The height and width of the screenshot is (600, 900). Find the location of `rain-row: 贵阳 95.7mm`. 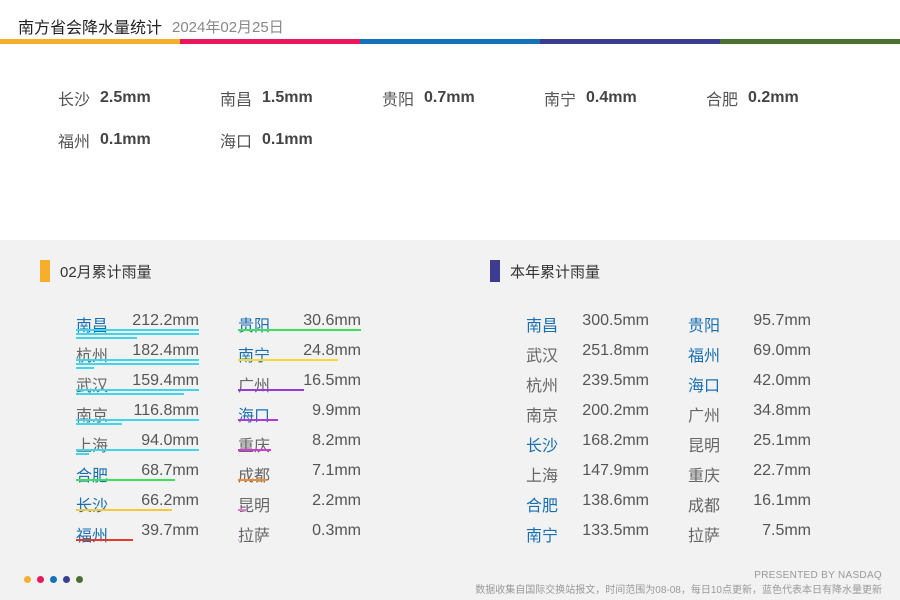

rain-row: 贵阳 95.7mm is located at coordinates (754, 322).